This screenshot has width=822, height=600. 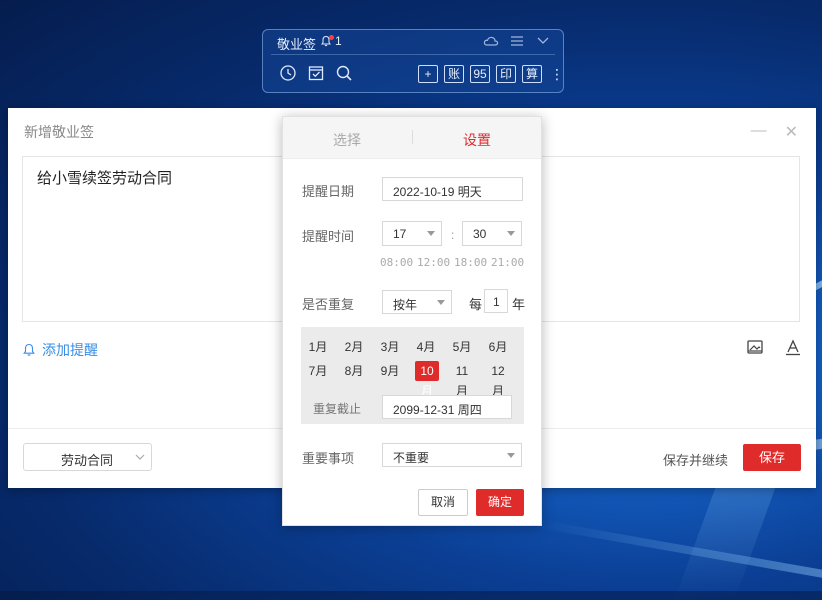 What do you see at coordinates (354, 347) in the screenshot?
I see `month-option-2: 2月` at bounding box center [354, 347].